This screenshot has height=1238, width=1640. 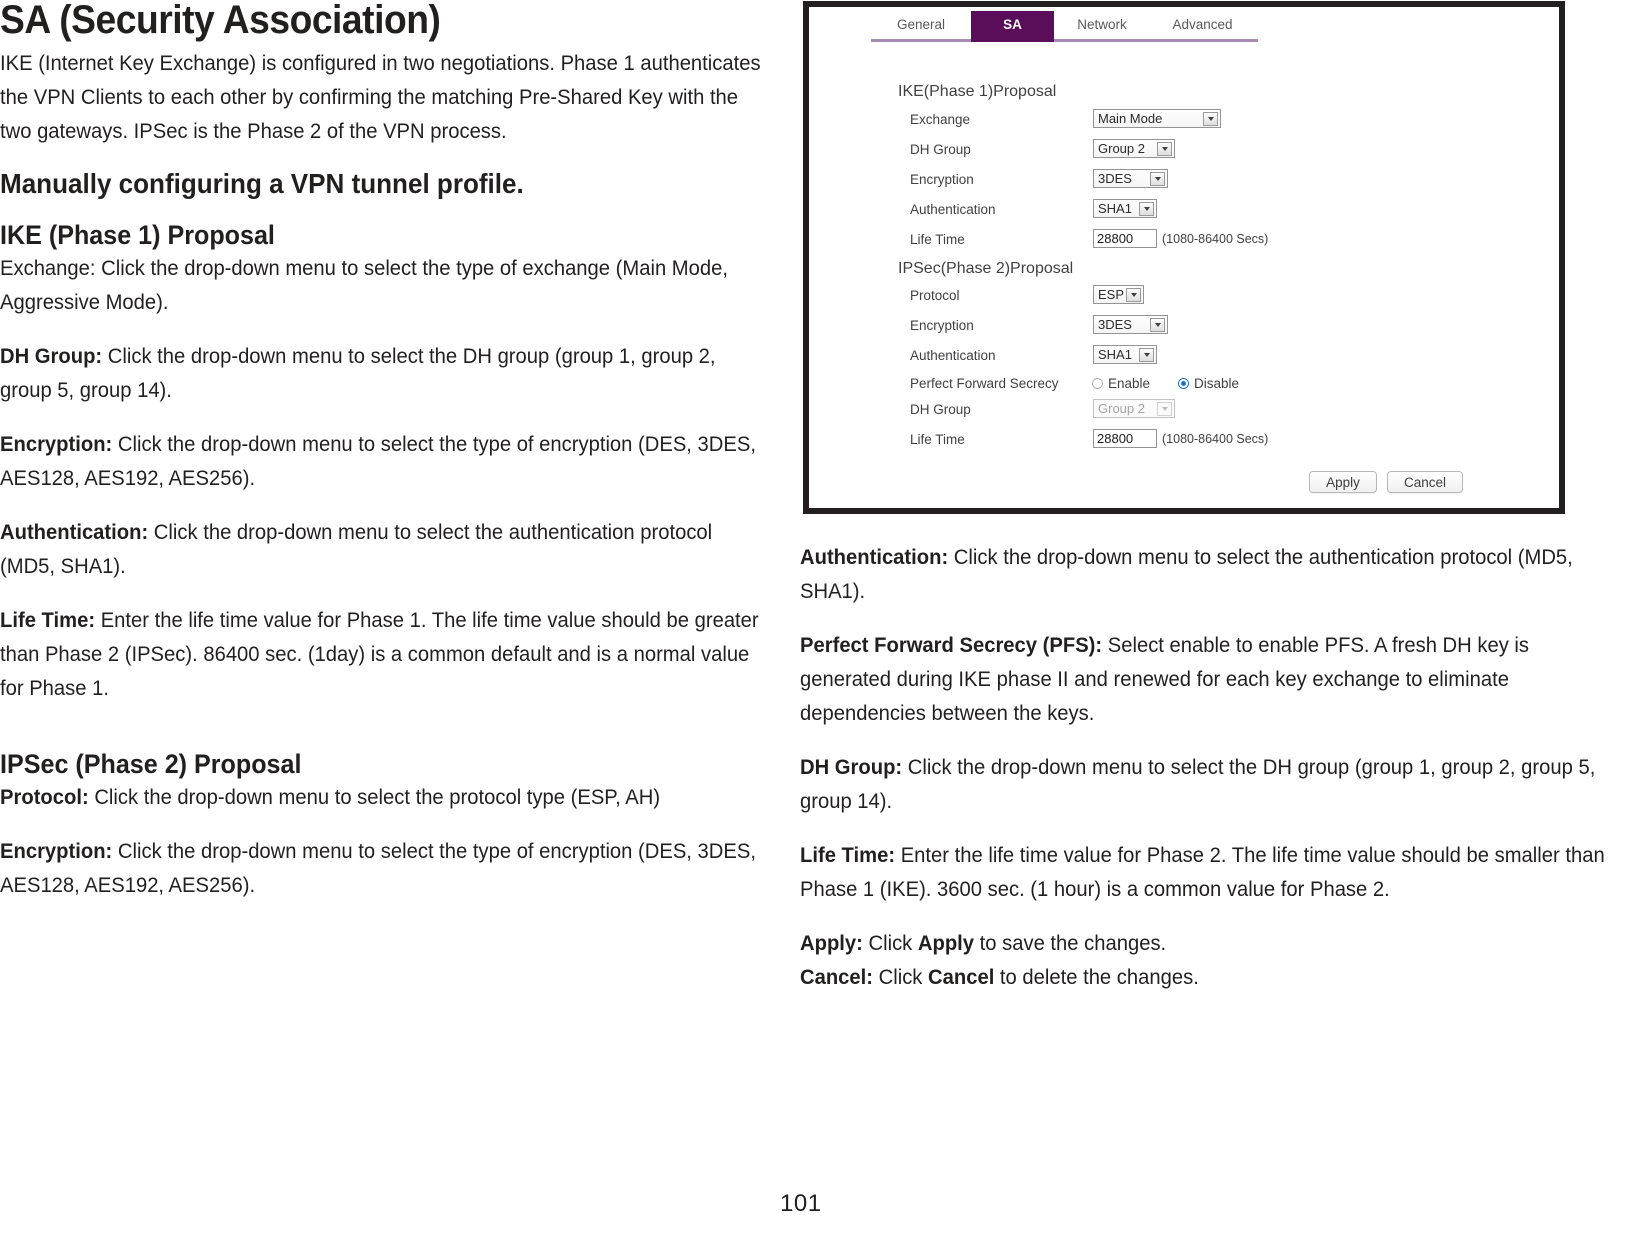 I want to click on dropdown-phase1-dh-group: Group 2, so click(x=1134, y=148).